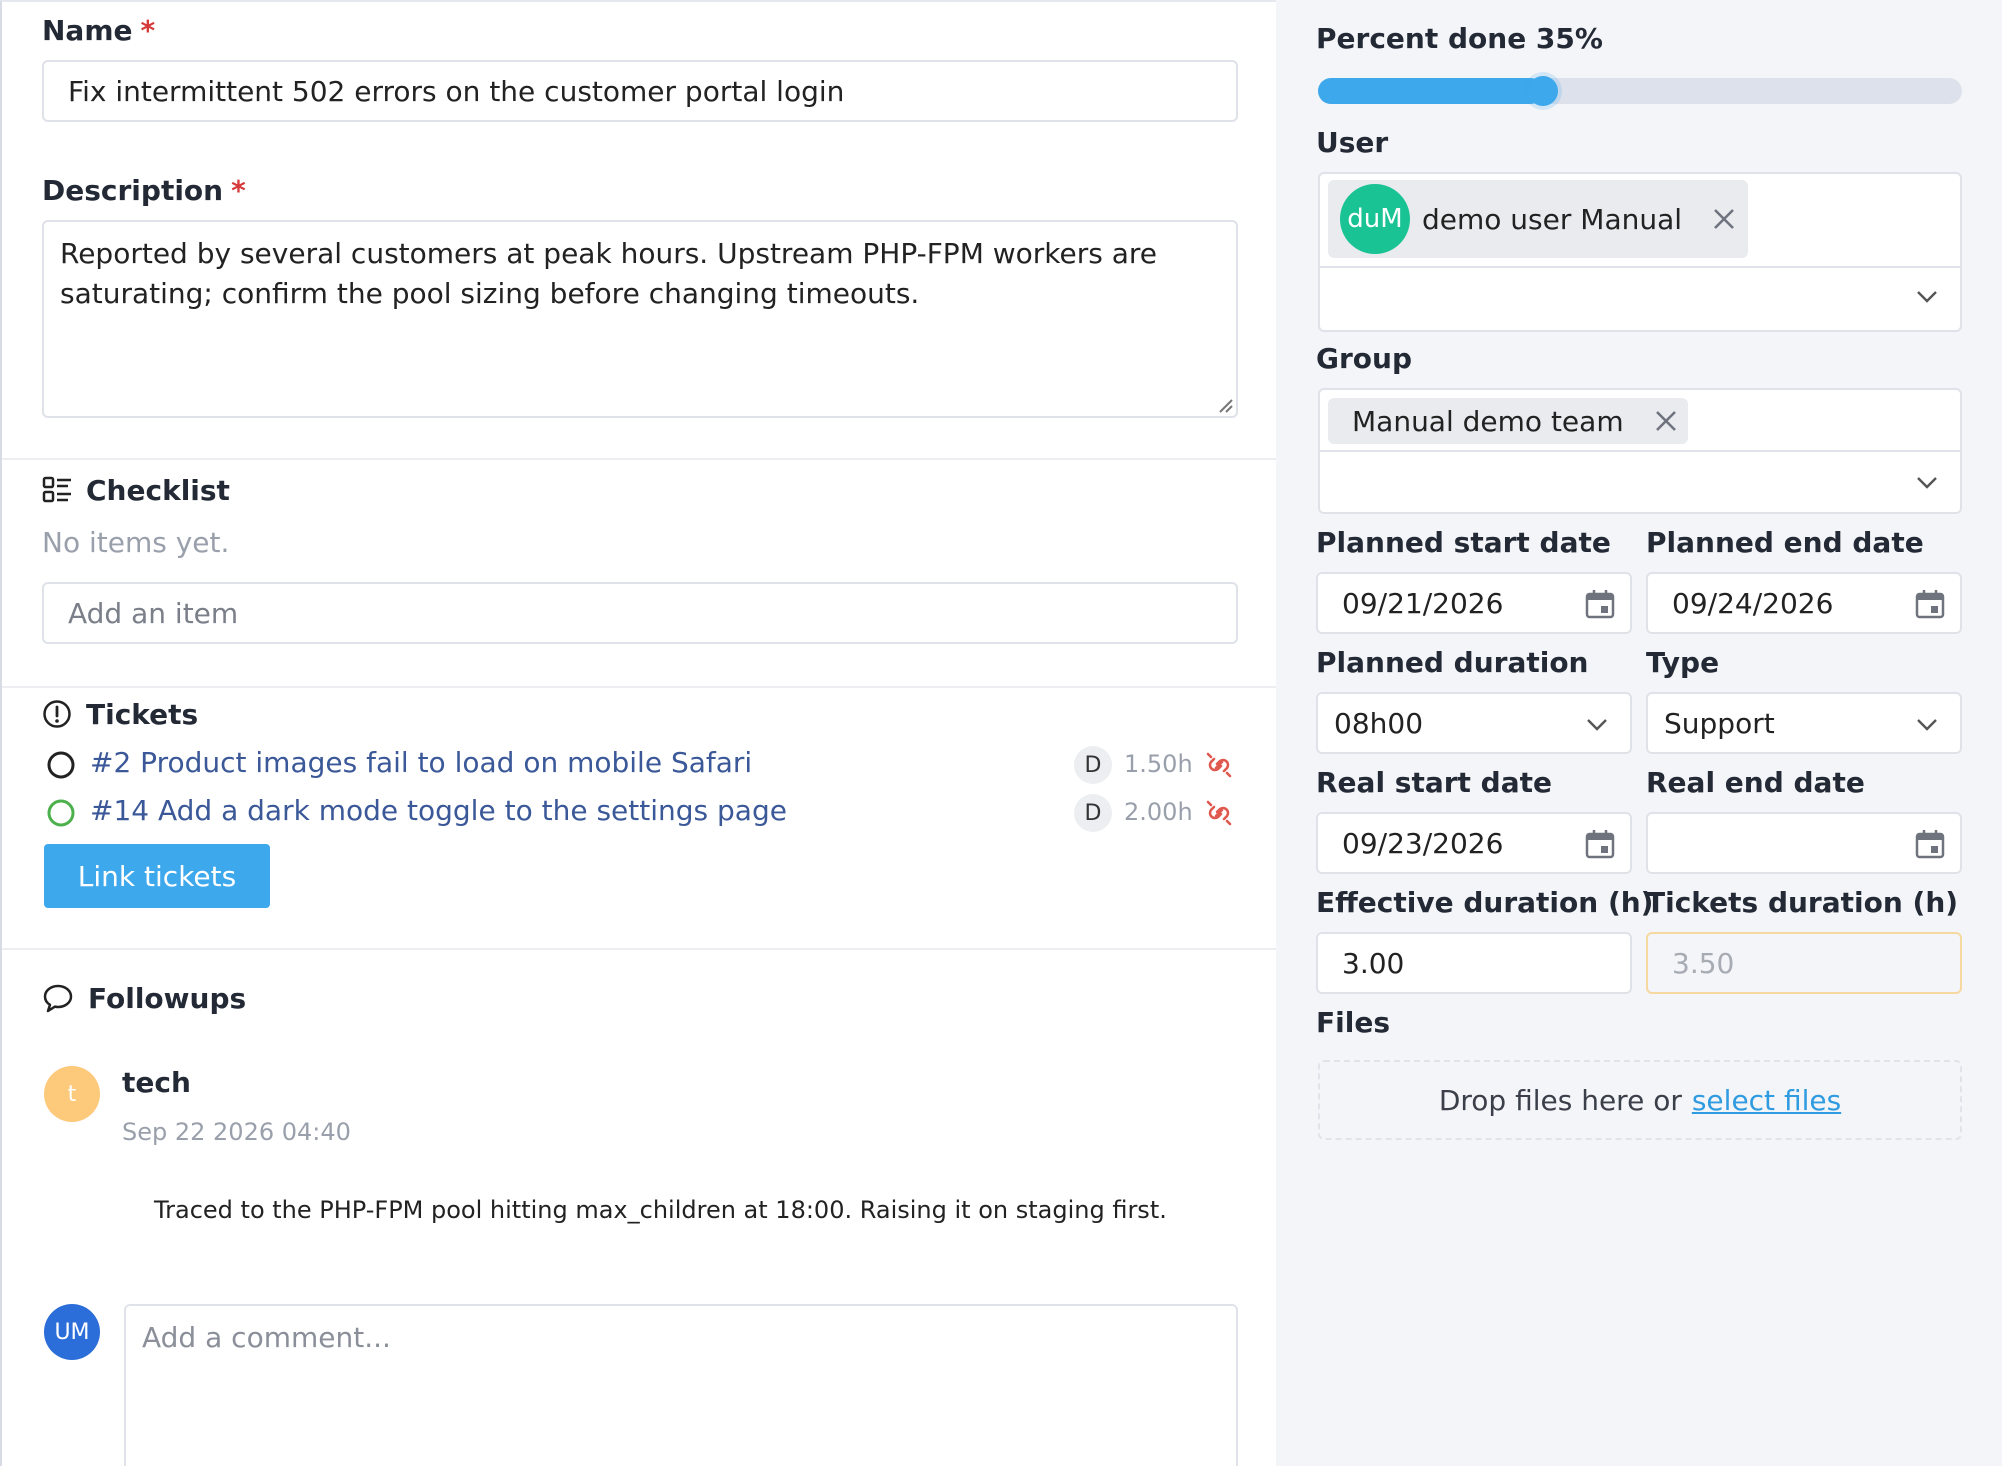 The height and width of the screenshot is (1466, 2002). Describe the element at coordinates (1158, 764) in the screenshot. I see `ticket-duration: 1.50h` at that location.